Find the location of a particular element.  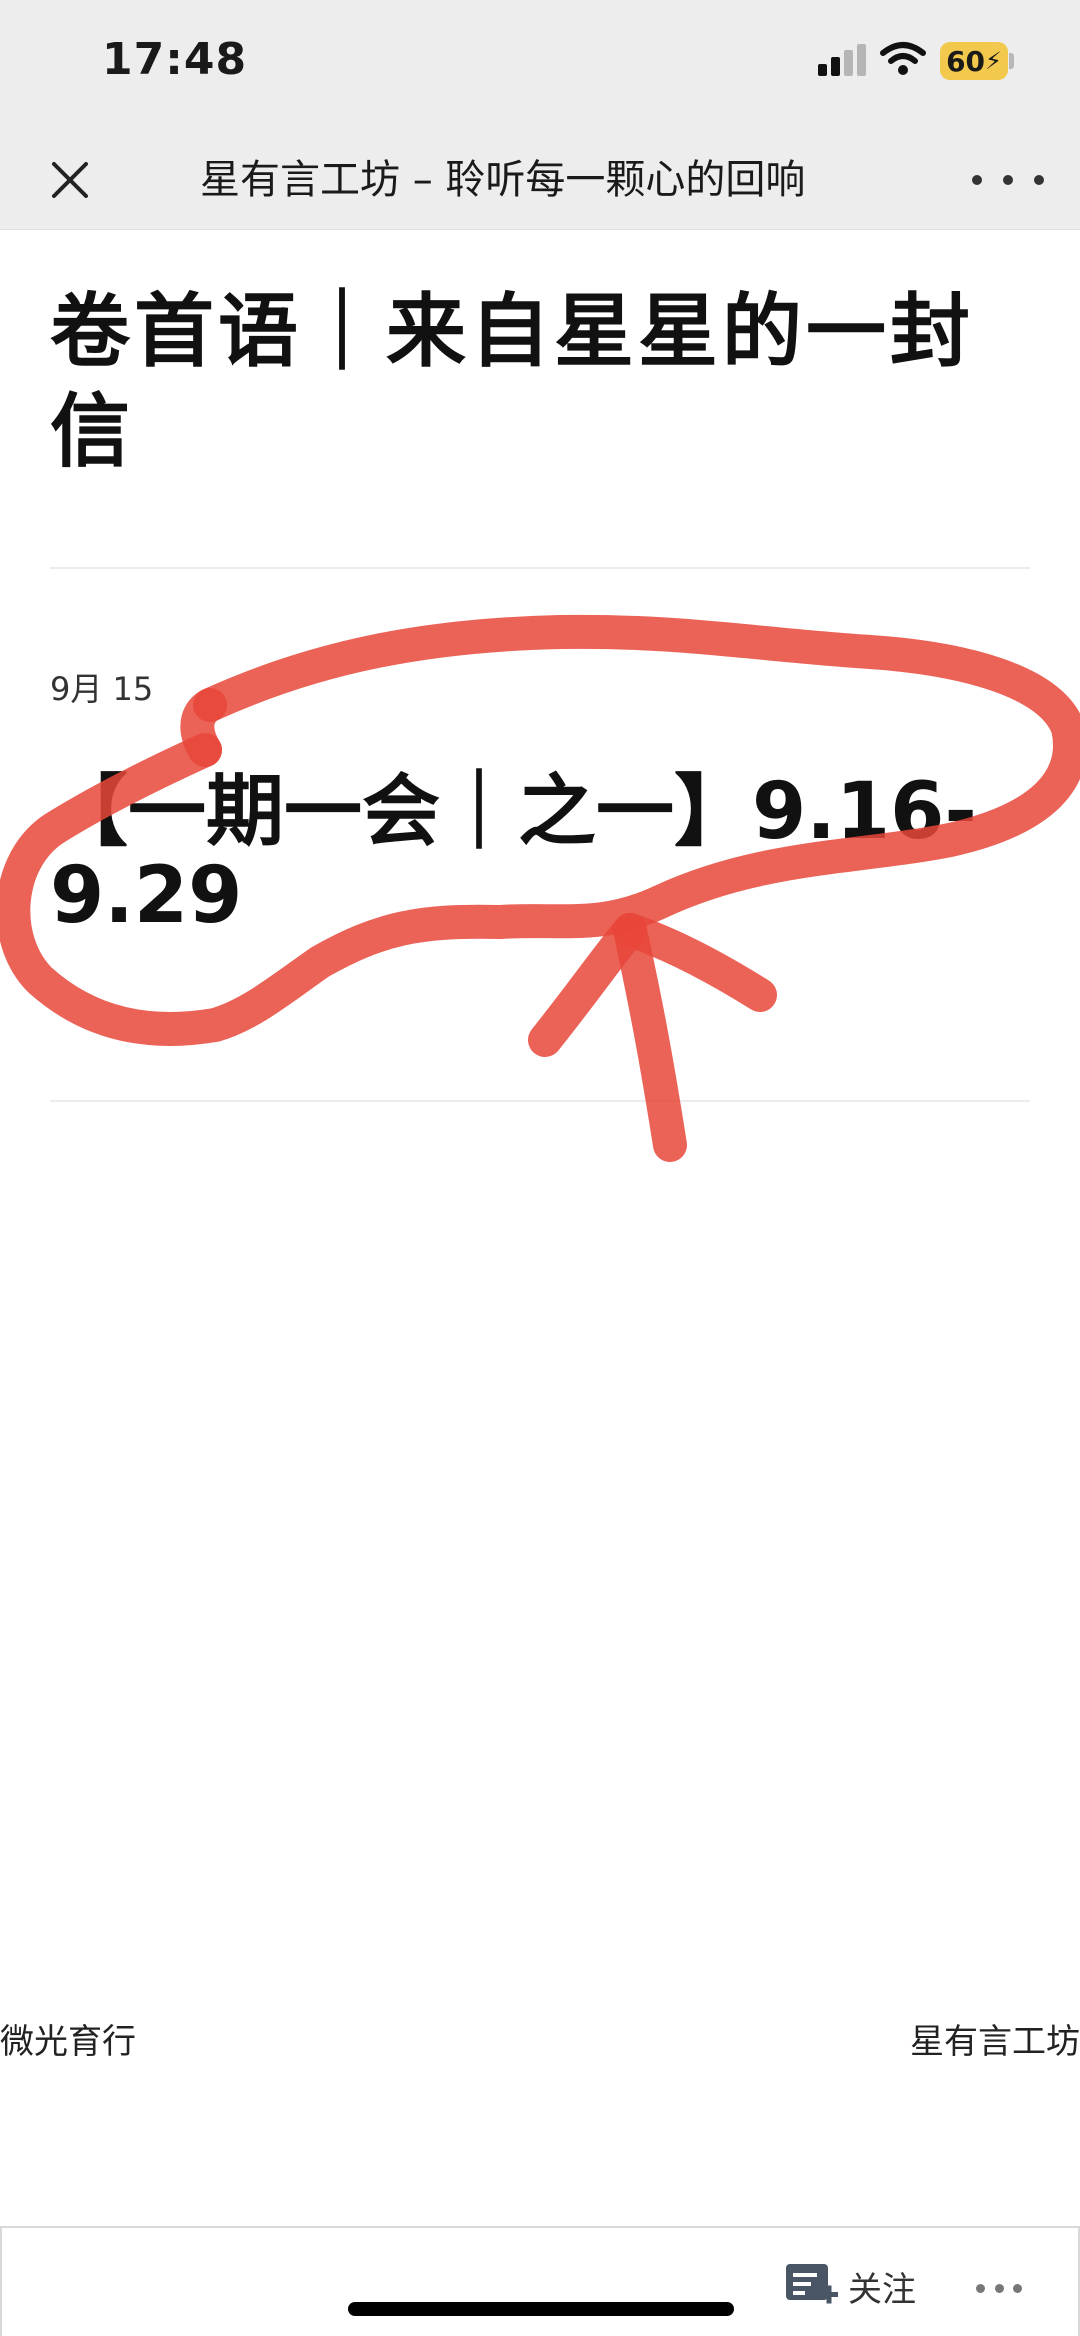

nav-bar: 星有言工坊 – 聆听每一颗心的回响 is located at coordinates (540, 179).